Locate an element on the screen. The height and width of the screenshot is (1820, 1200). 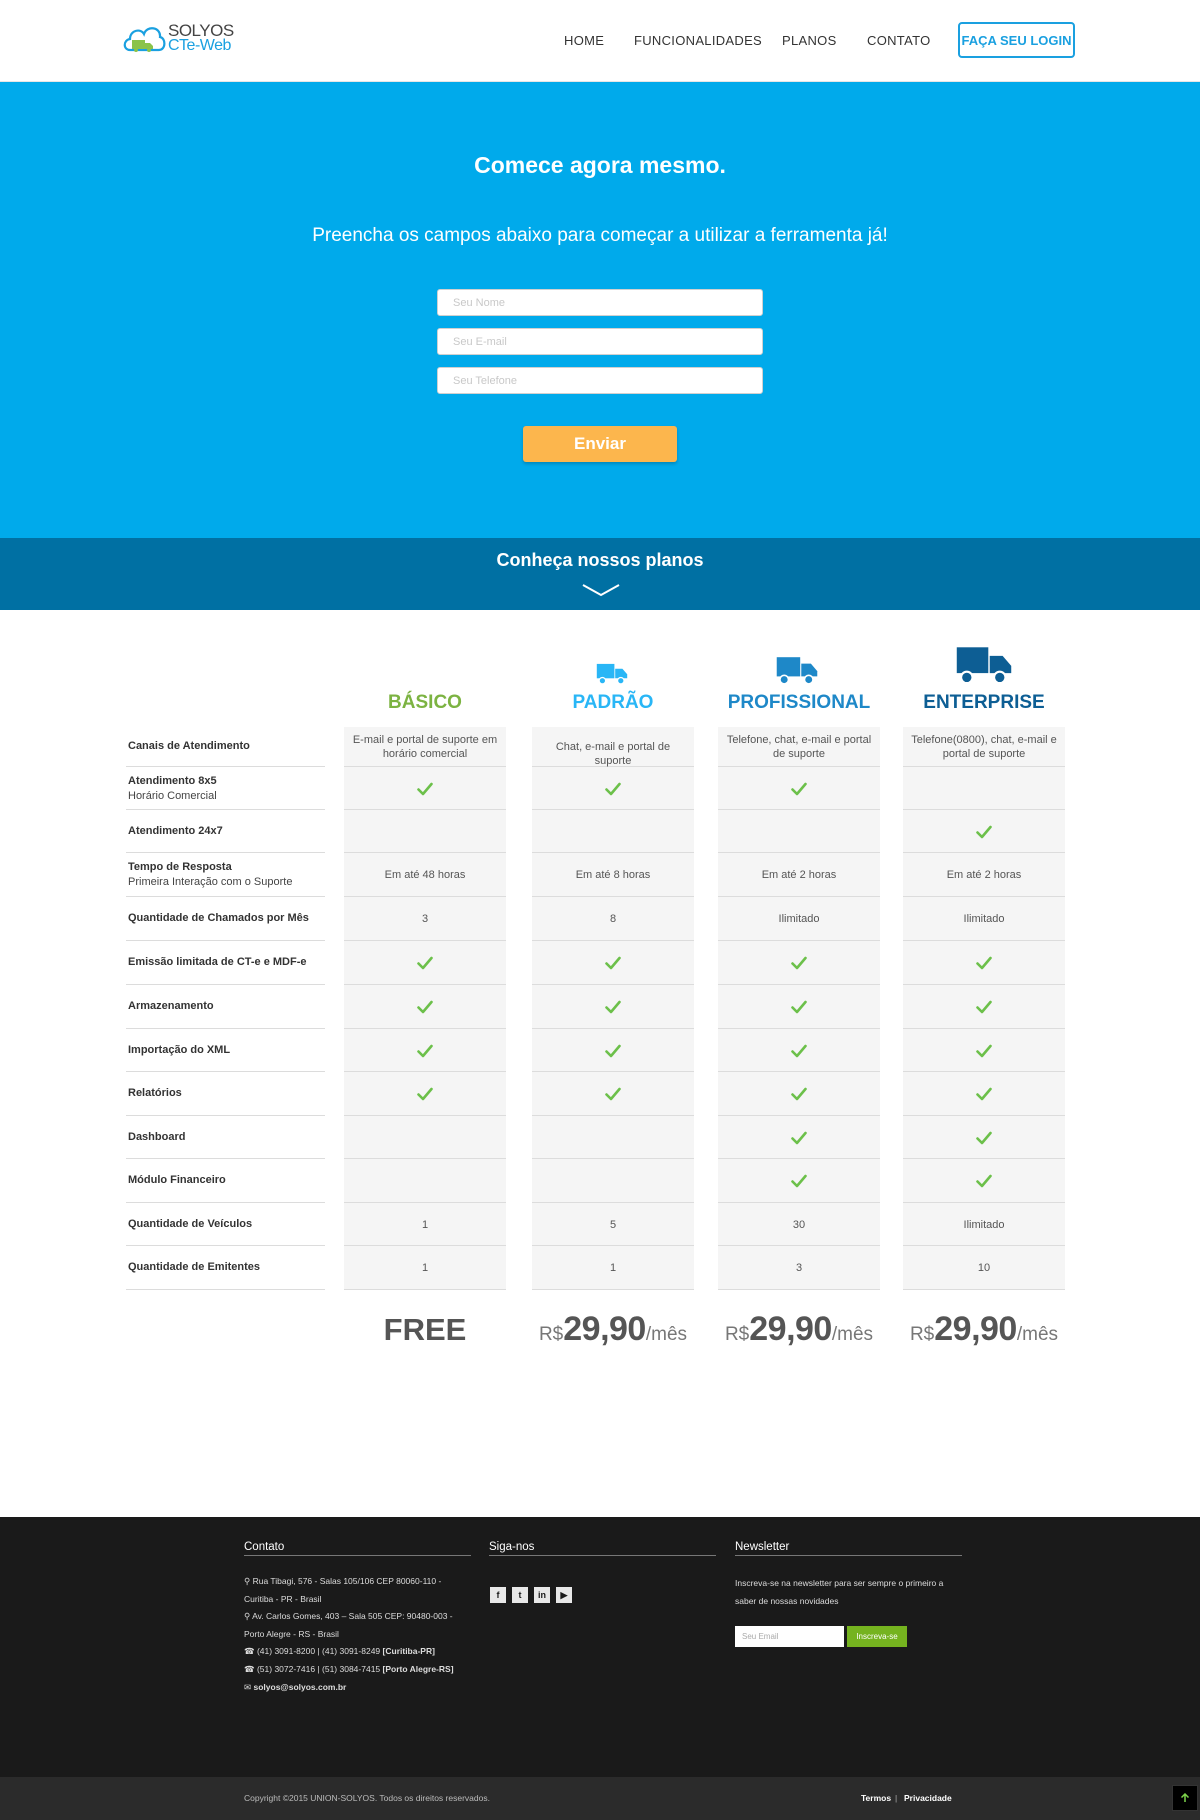
feature-label: Importação do XML is located at coordinates (179, 1050).